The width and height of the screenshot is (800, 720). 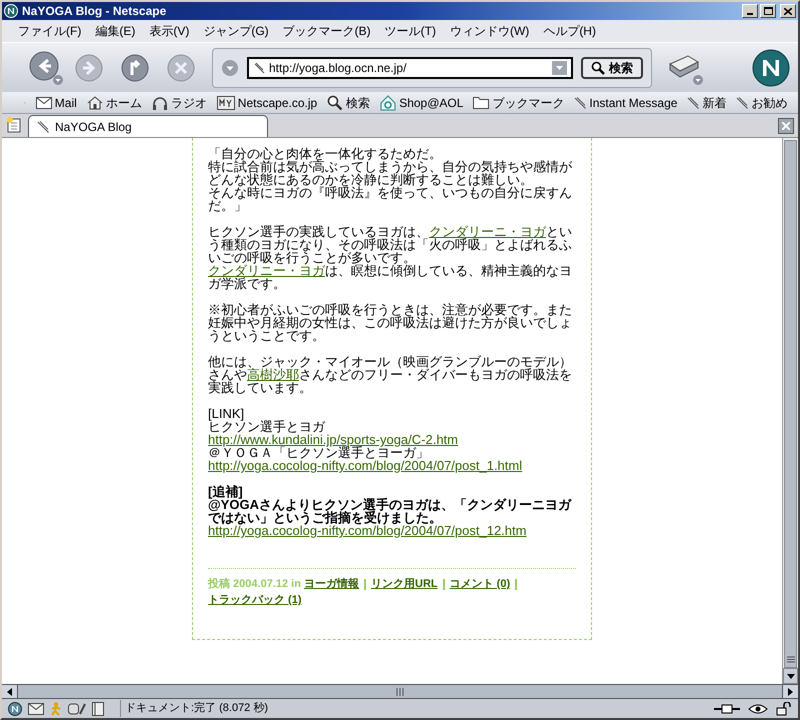 I want to click on paragraph: そんな時にヨガの『呼吸法』を使って、いつもの自分に戻すんだ。」, so click(x=390, y=199).